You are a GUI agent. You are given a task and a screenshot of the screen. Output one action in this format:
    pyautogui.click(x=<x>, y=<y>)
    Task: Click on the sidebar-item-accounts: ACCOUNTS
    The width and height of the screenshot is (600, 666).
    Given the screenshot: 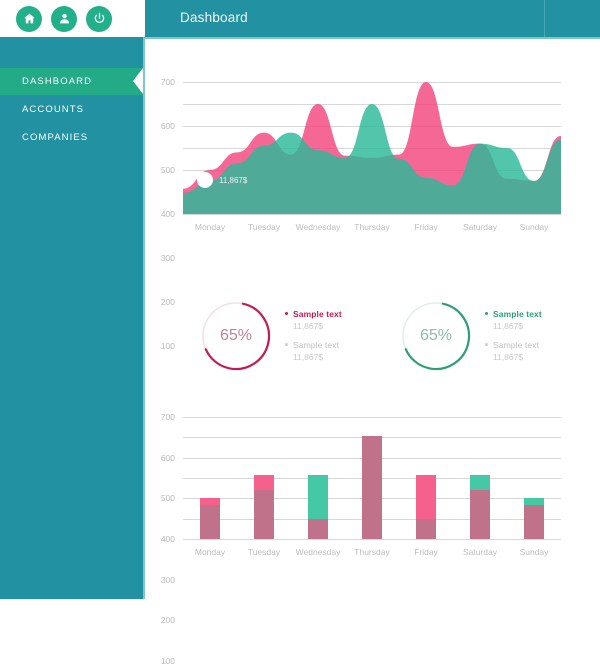 What is the action you would take?
    pyautogui.click(x=71, y=109)
    